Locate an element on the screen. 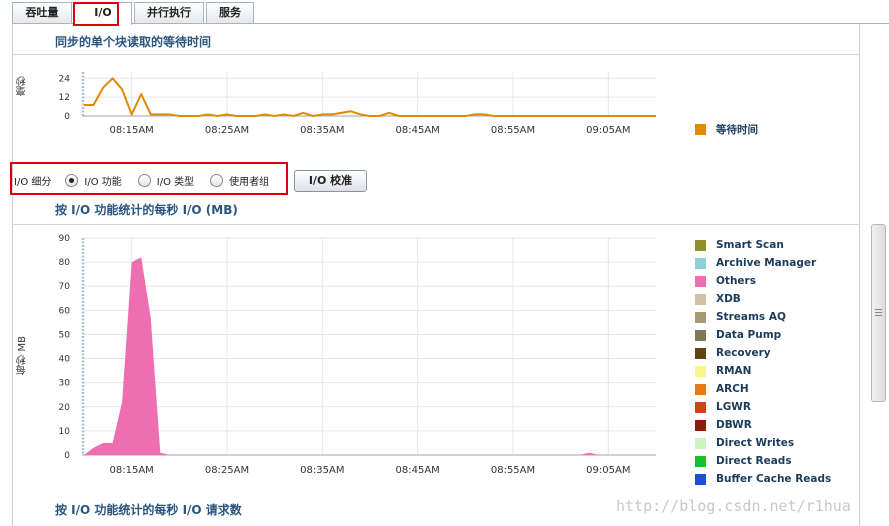 The image size is (889, 526). legend-label: ARCH is located at coordinates (732, 389).